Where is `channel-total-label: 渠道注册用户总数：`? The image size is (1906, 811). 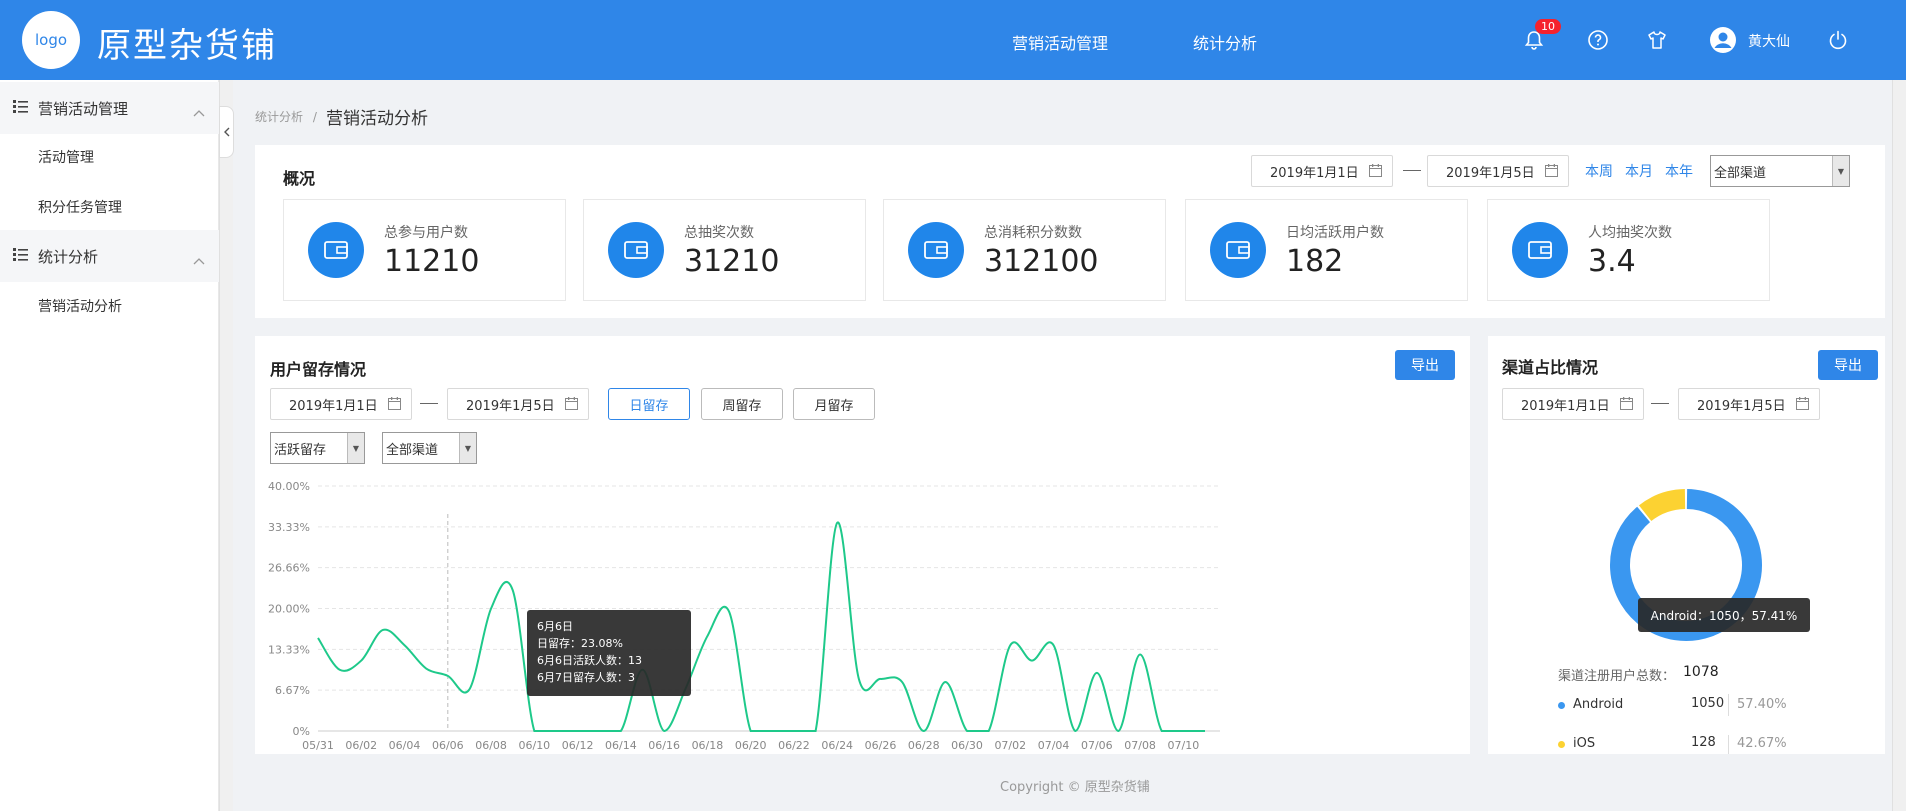
channel-total-label: 渠道注册用户总数： is located at coordinates (1617, 676).